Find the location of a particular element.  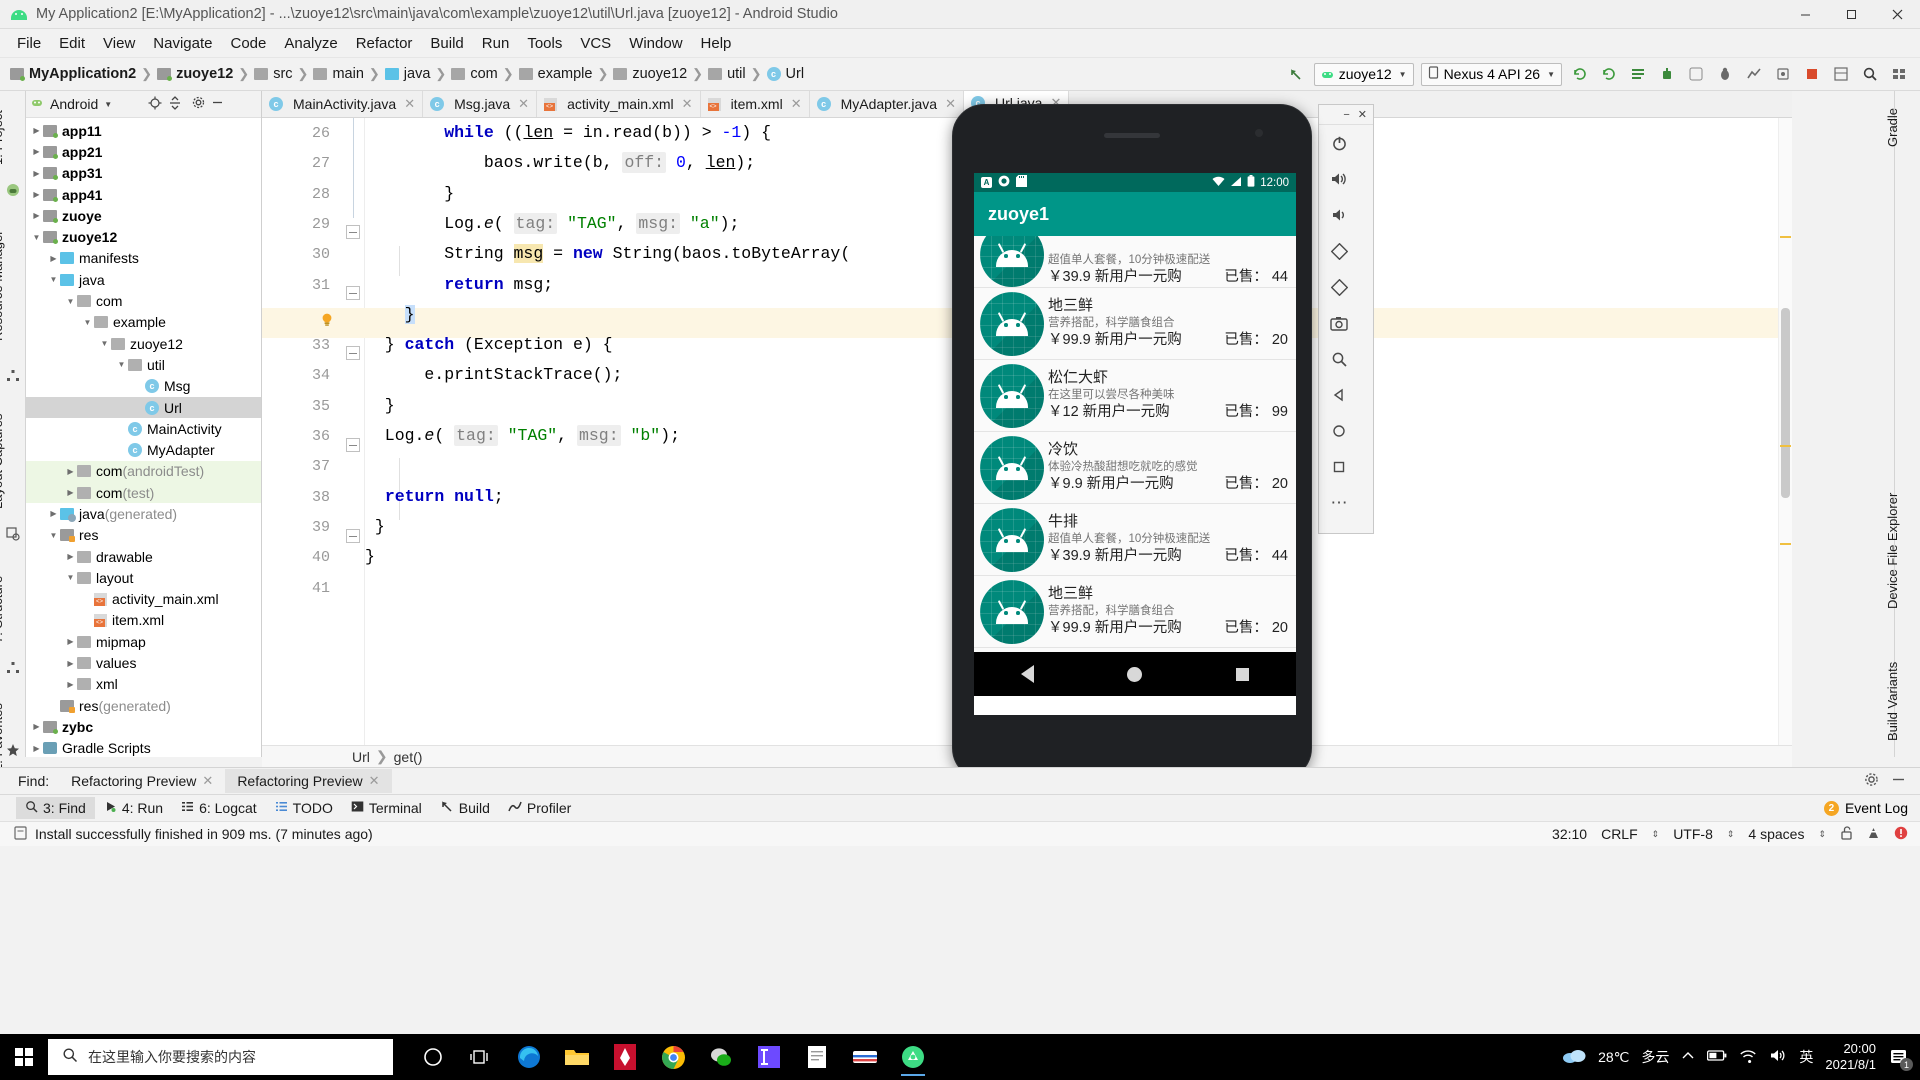

editor-tab-item-xml: item.xml ✕ is located at coordinates (755, 104).